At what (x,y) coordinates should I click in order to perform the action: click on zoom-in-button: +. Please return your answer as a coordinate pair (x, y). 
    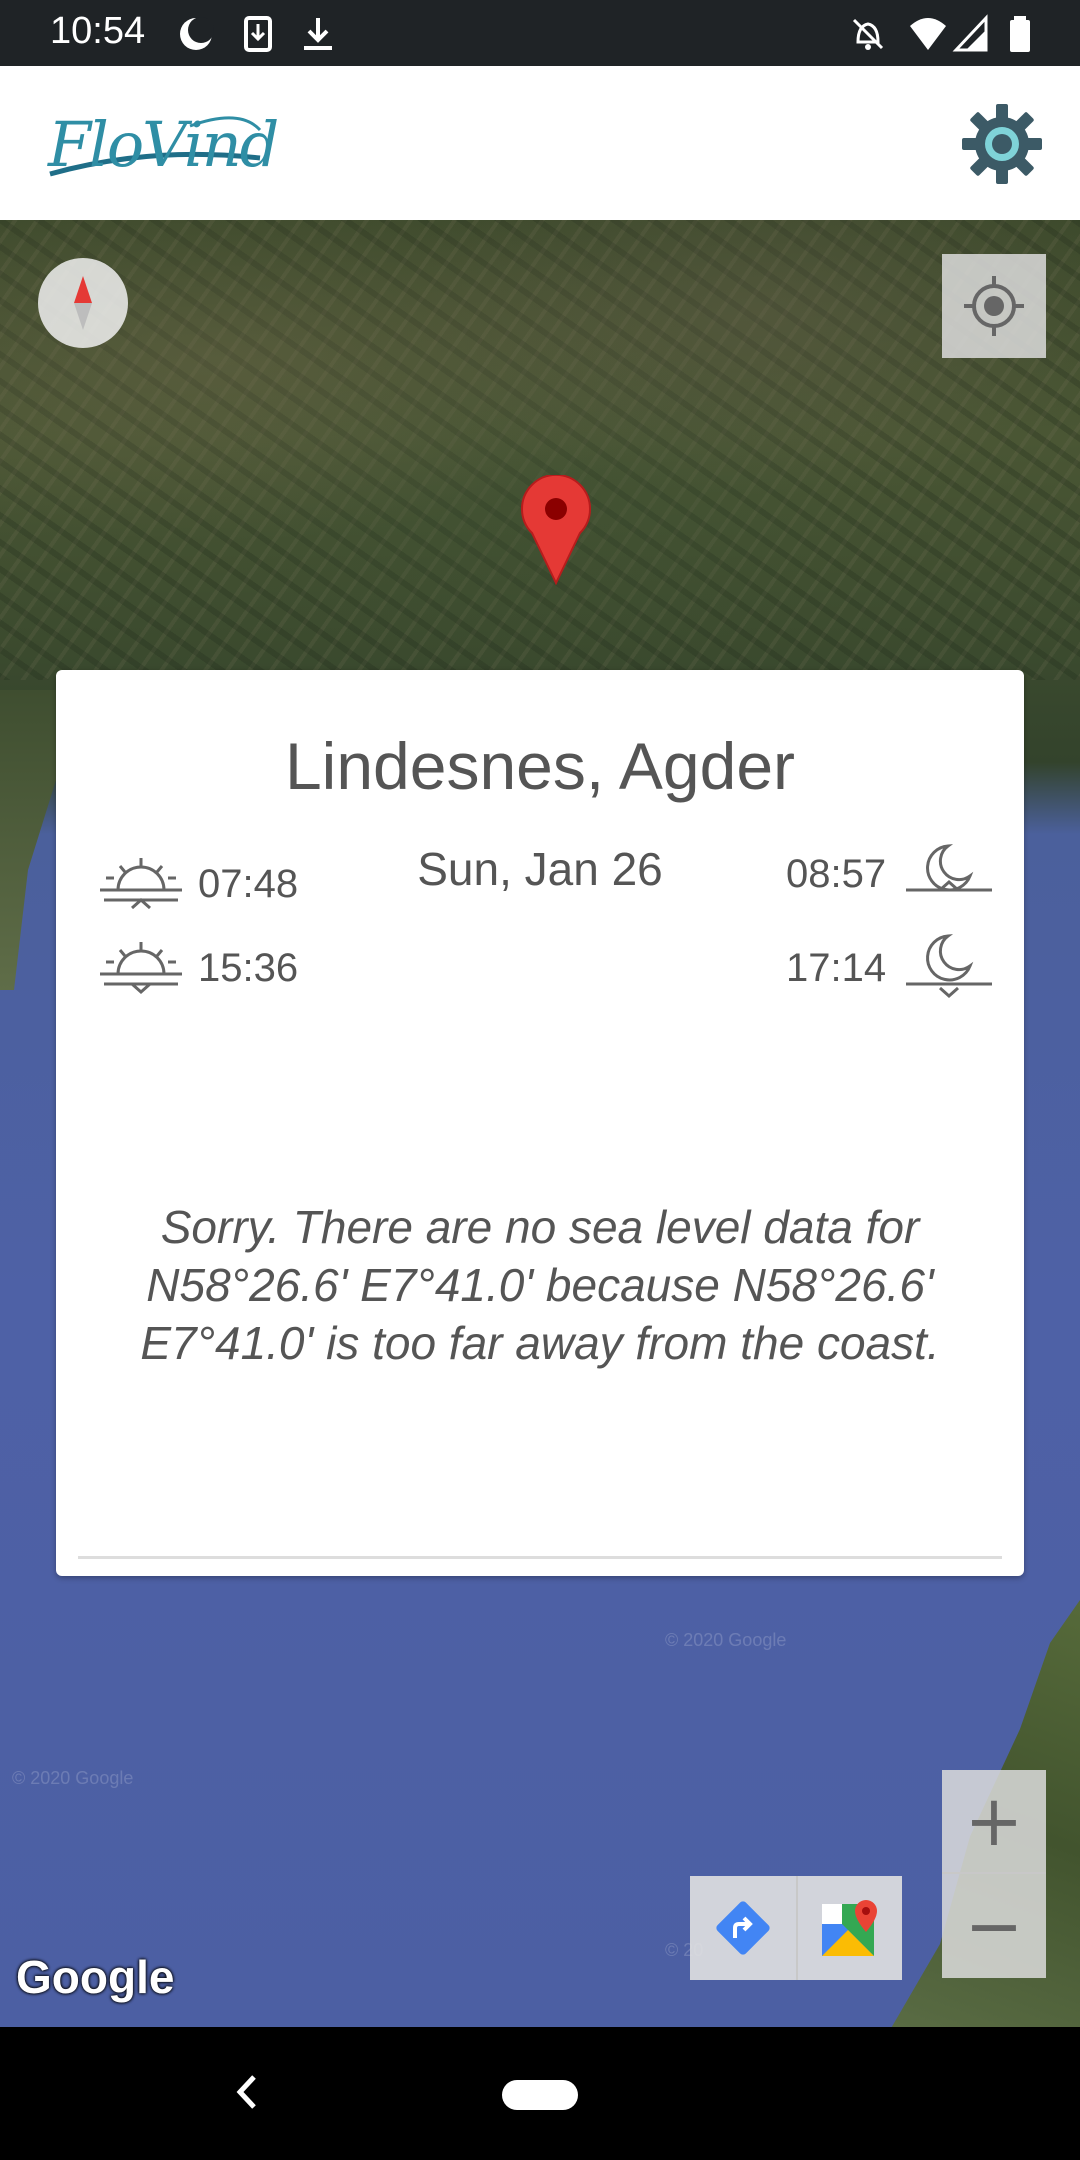
    Looking at the image, I should click on (994, 1822).